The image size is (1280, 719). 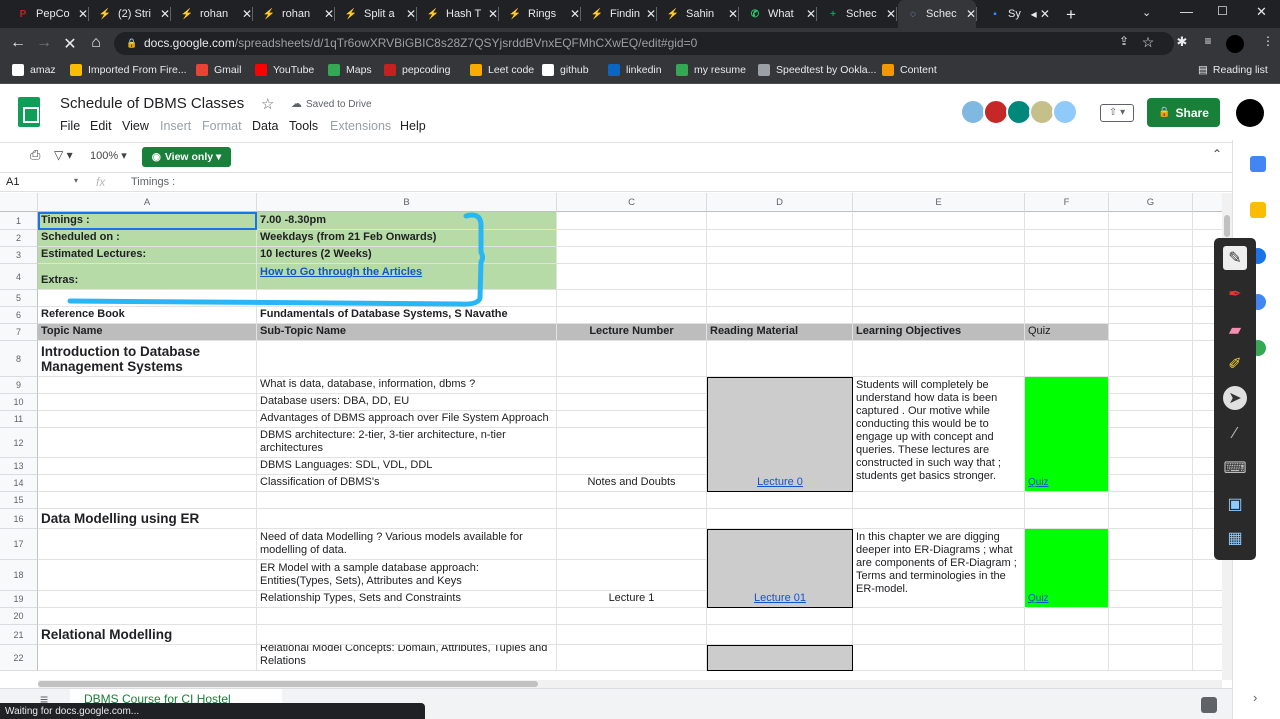 I want to click on home-icon: ⌂, so click(x=96, y=43).